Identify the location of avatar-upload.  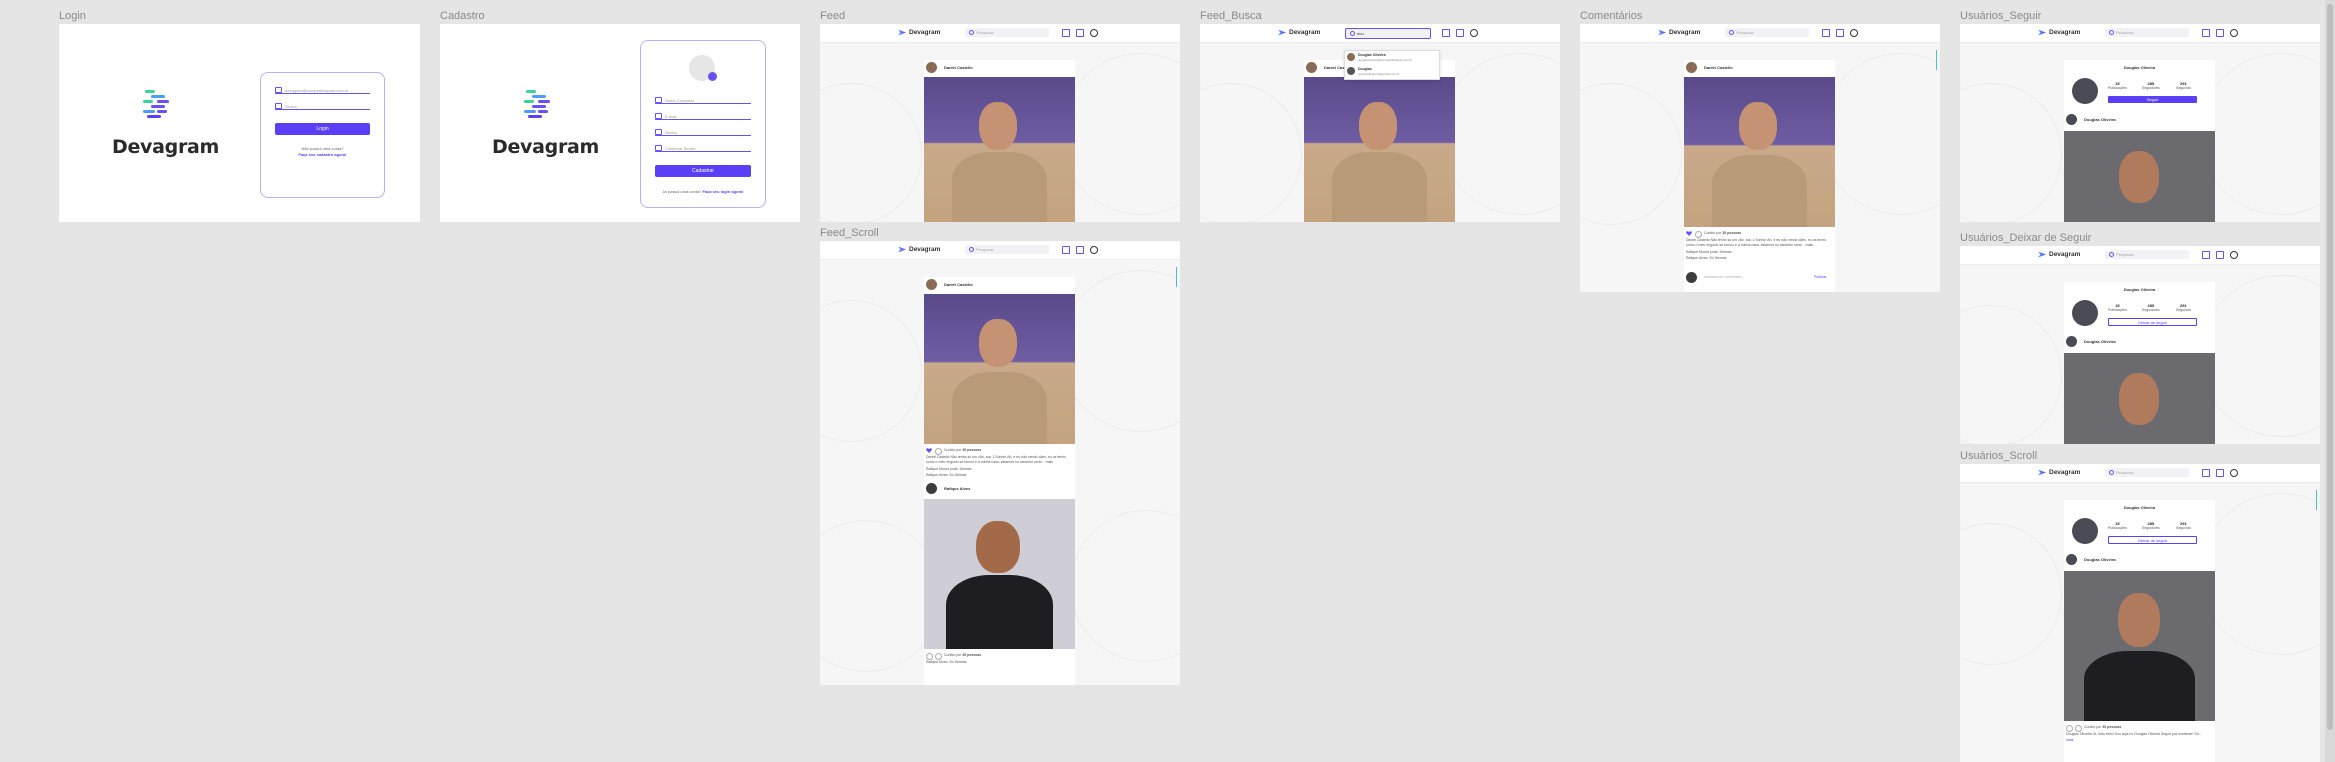
(703, 68).